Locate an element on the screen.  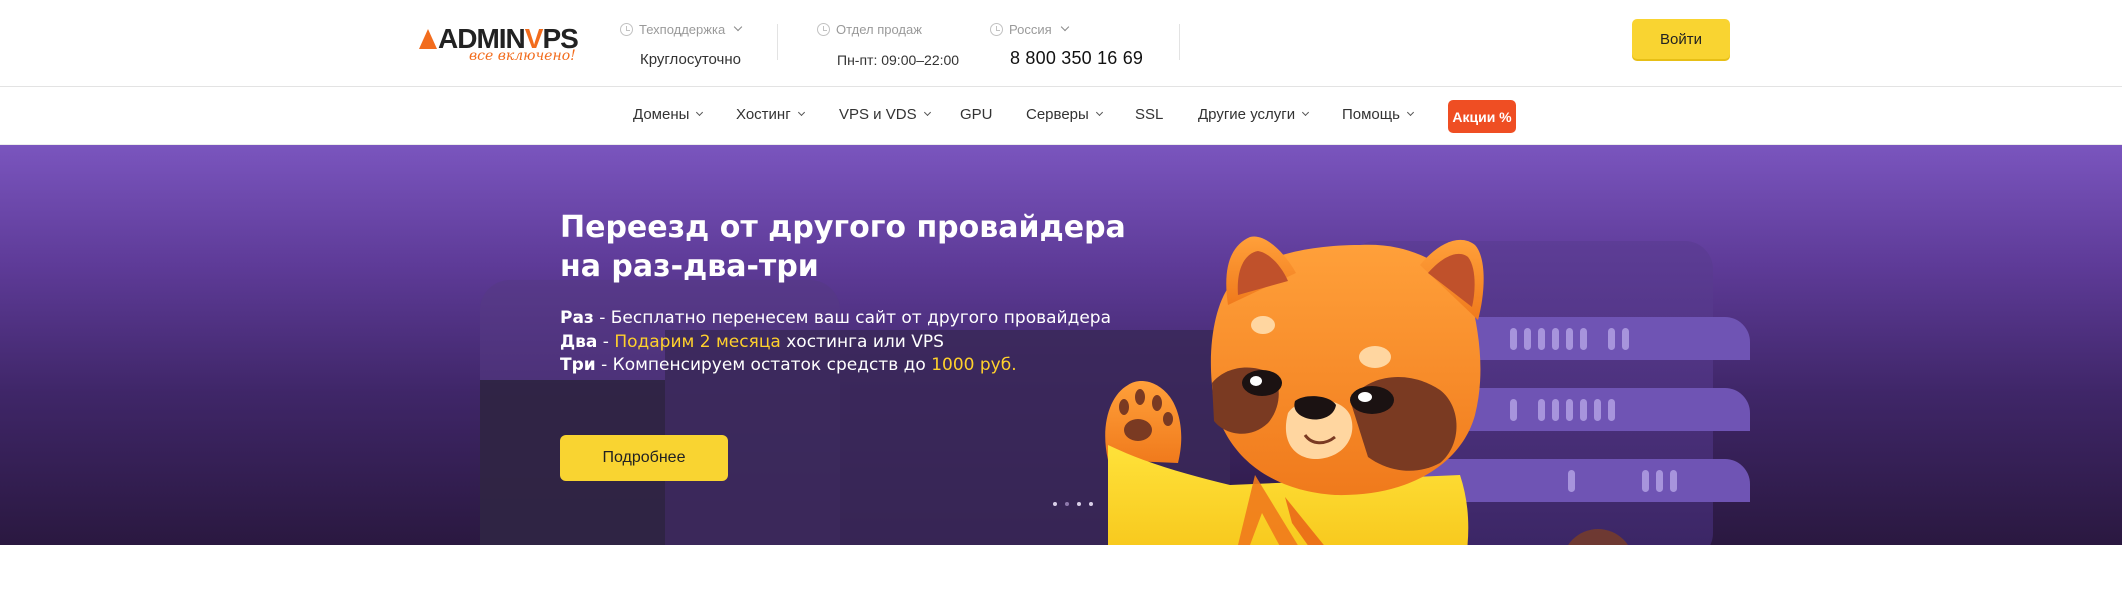
benefit-line-2: Два - Подарим 2 месяца хостинга или VPS is located at coordinates (835, 343).